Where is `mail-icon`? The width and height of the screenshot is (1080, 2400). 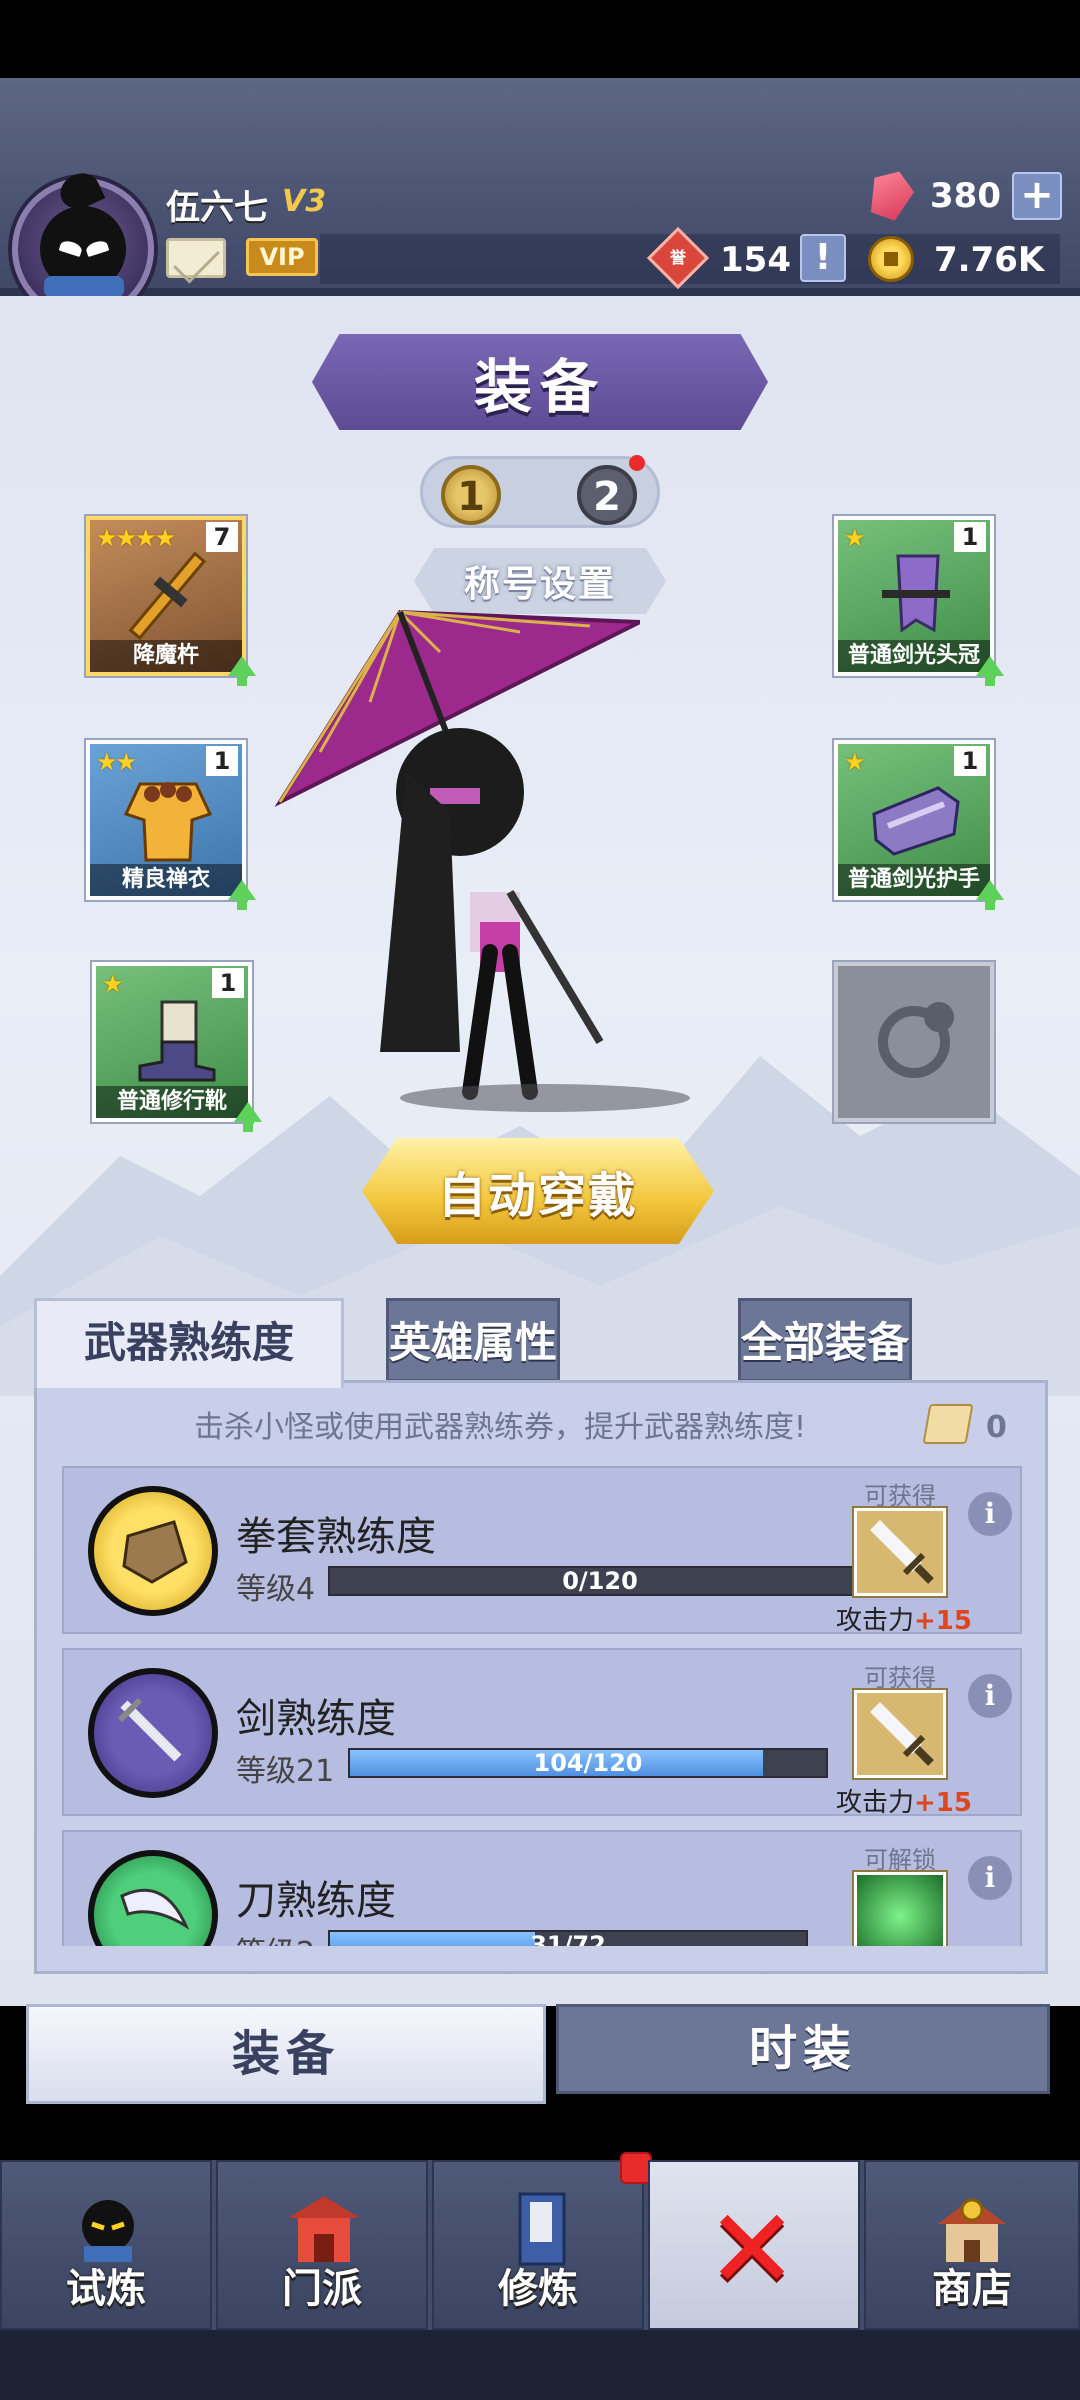
mail-icon is located at coordinates (196, 258).